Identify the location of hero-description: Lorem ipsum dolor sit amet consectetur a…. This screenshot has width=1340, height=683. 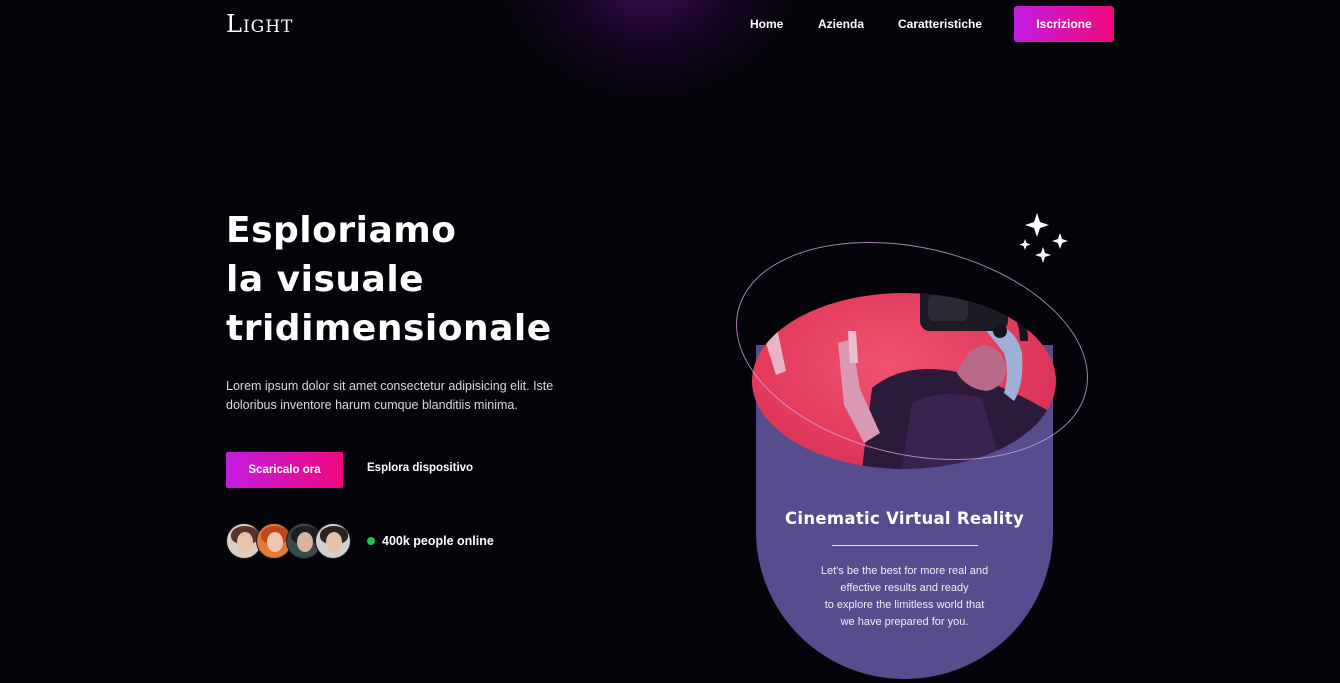
(390, 395).